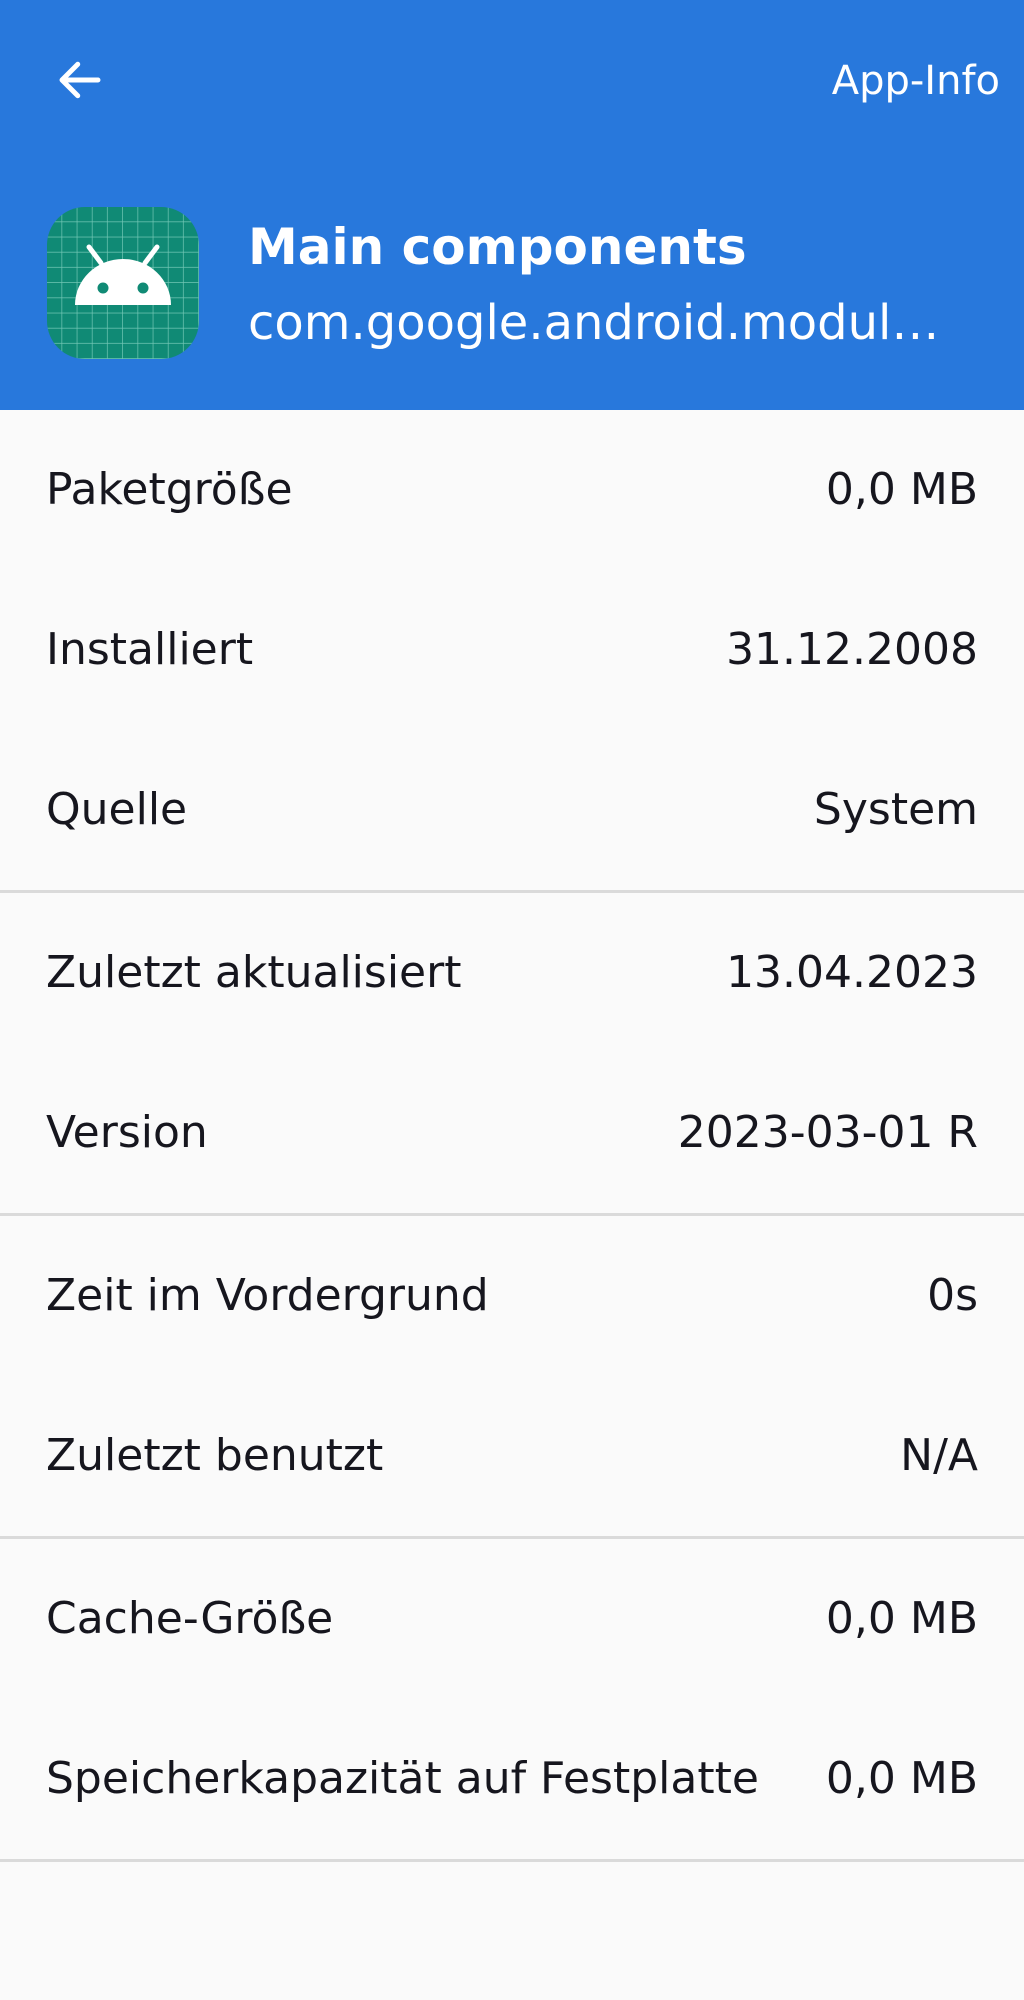  Describe the element at coordinates (512, 1456) in the screenshot. I see `info-row-last-used: Zuletzt benutzt N/A` at that location.